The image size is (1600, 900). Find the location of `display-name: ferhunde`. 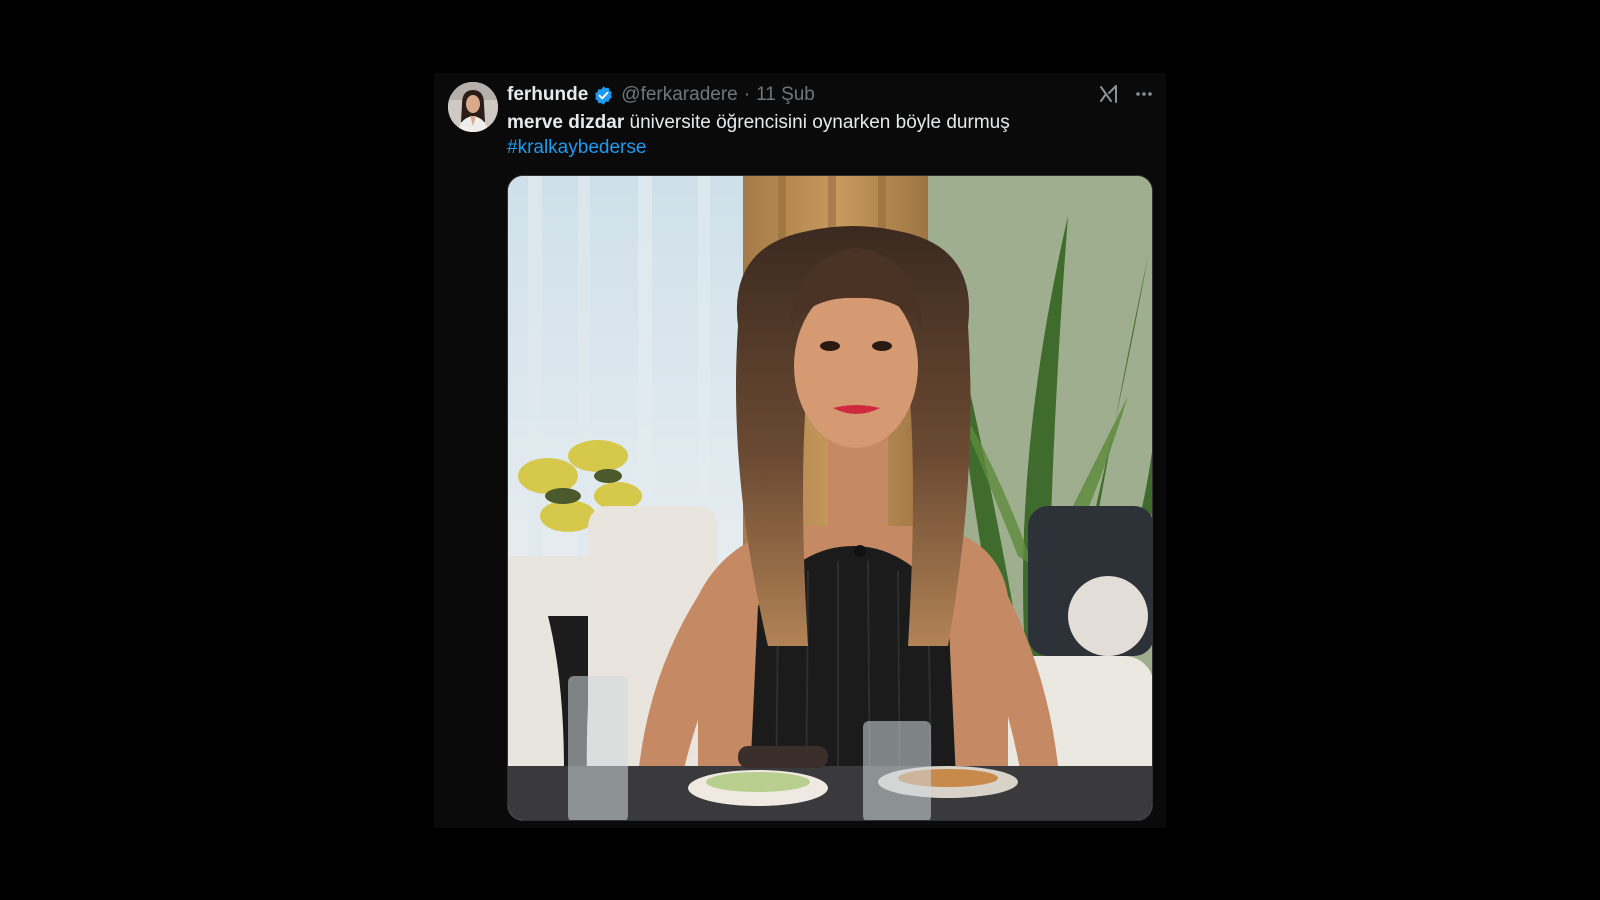

display-name: ferhunde is located at coordinates (547, 95).